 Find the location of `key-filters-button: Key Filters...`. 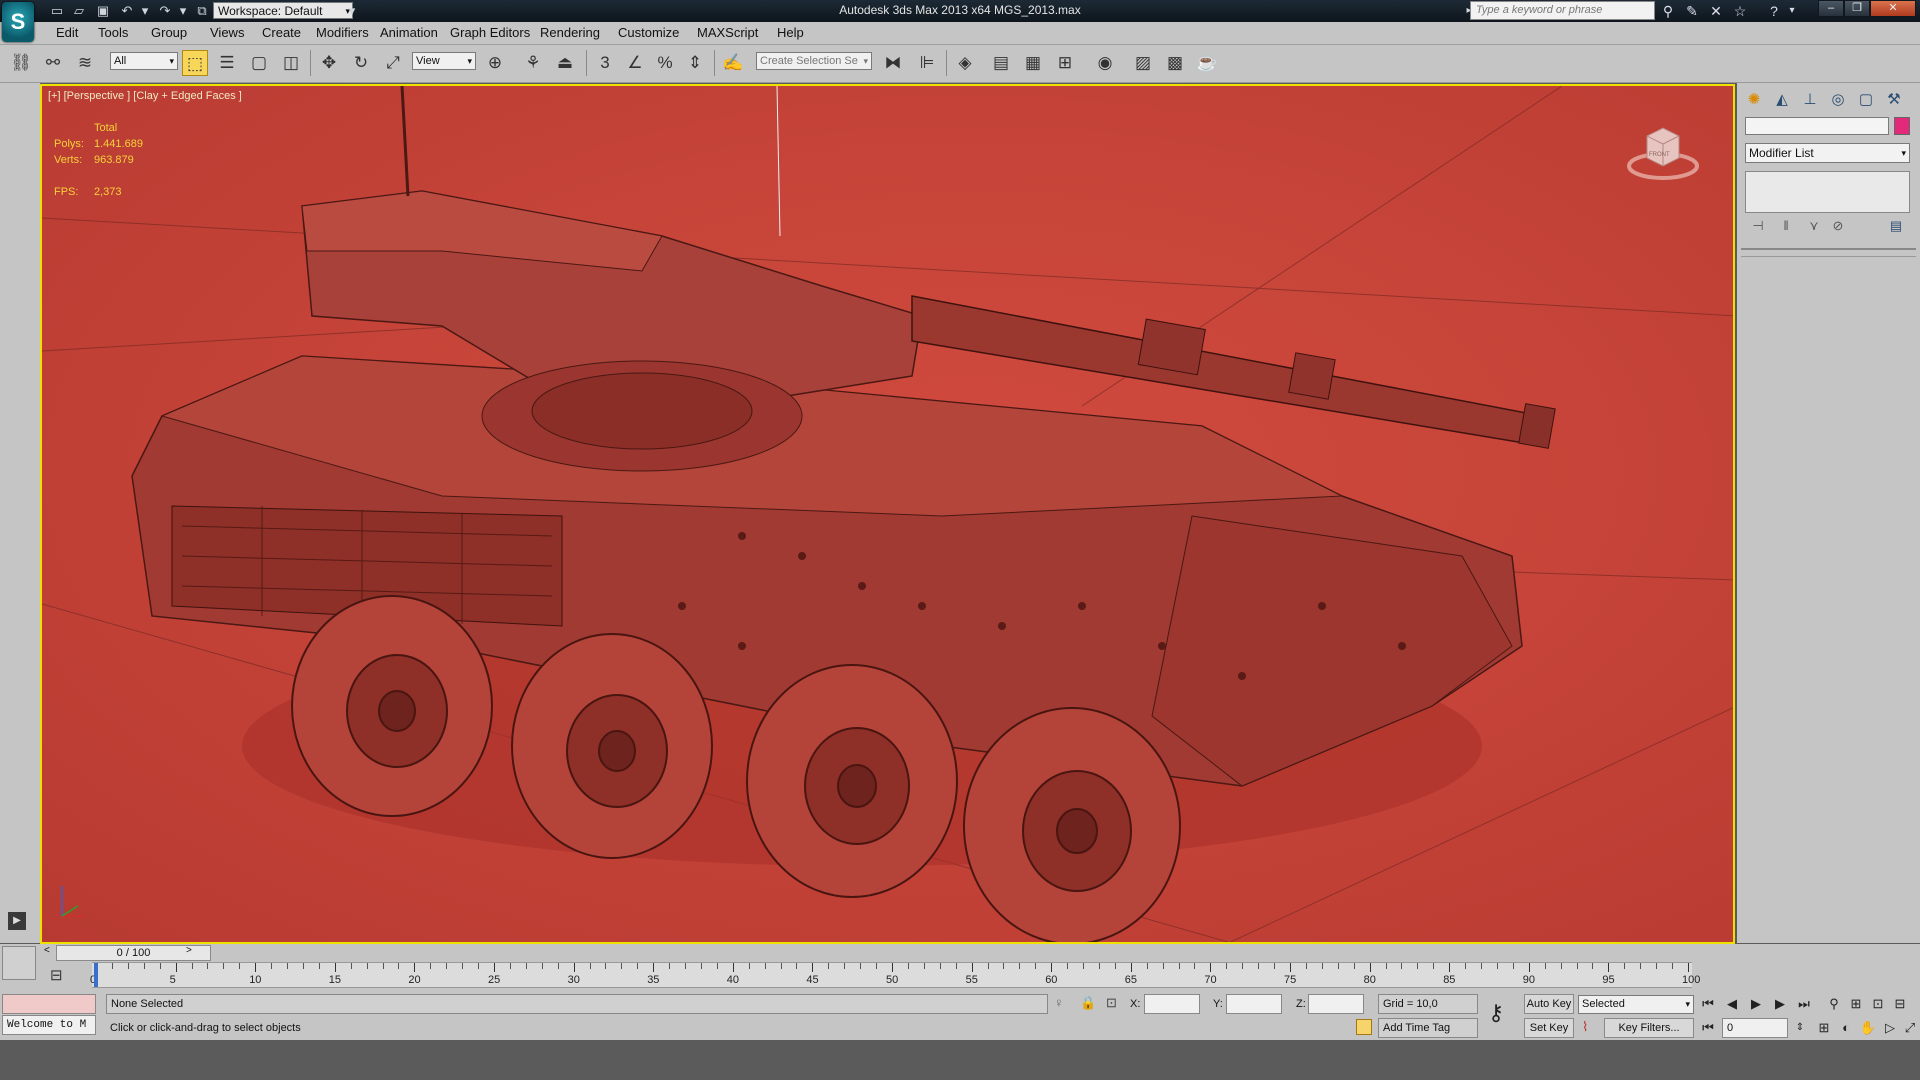

key-filters-button: Key Filters... is located at coordinates (1649, 1028).